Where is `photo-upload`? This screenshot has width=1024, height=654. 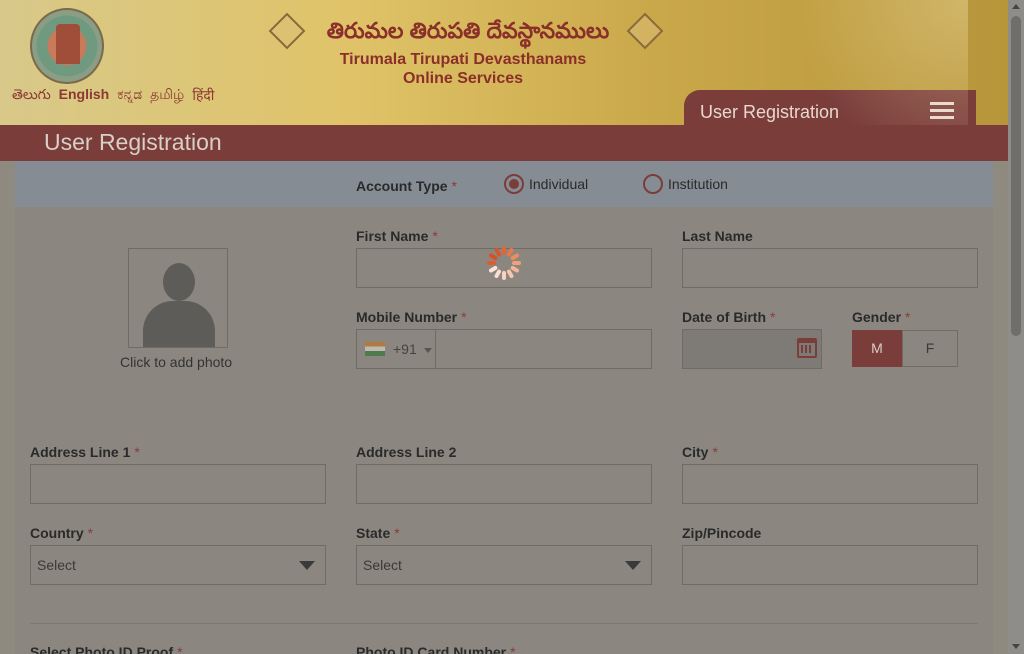
photo-upload is located at coordinates (178, 298).